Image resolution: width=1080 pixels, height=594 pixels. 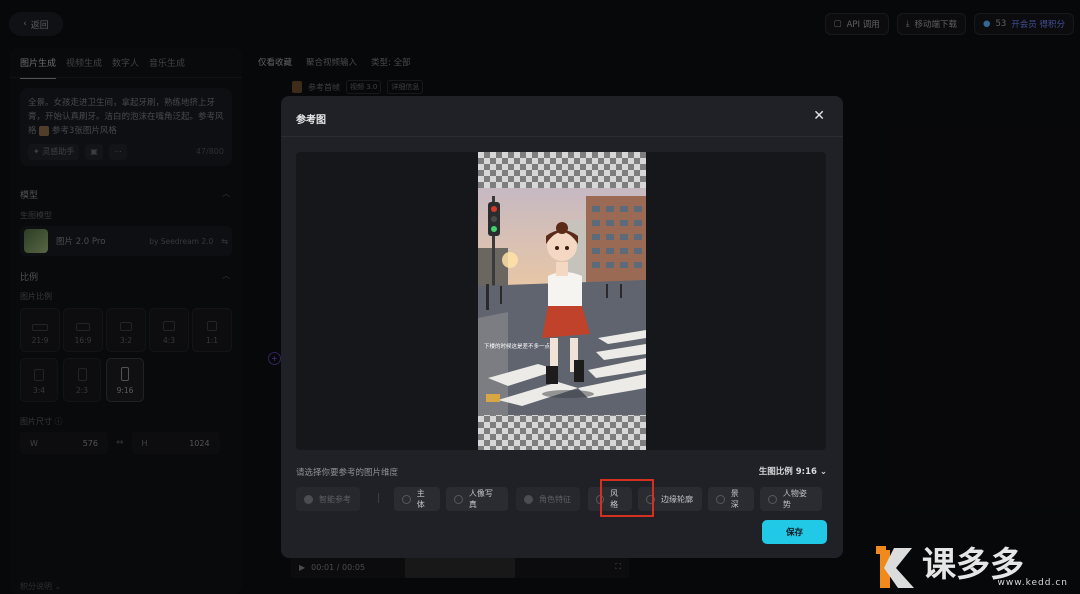 I want to click on watermark-url: www.kedd.cn, so click(x=1032, y=583).